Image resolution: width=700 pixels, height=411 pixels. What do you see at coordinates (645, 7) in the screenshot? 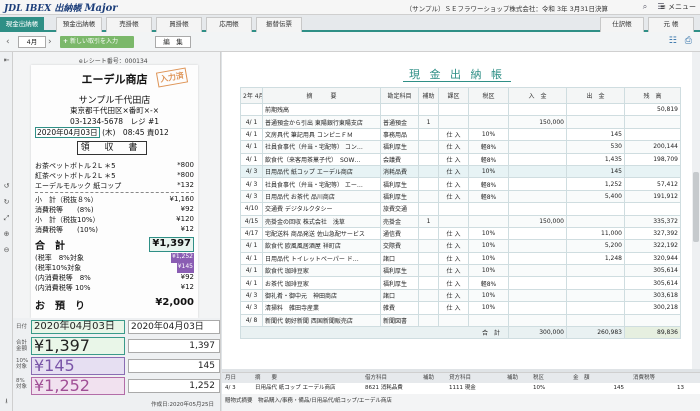
I see `search-icon: ⌕` at bounding box center [645, 7].